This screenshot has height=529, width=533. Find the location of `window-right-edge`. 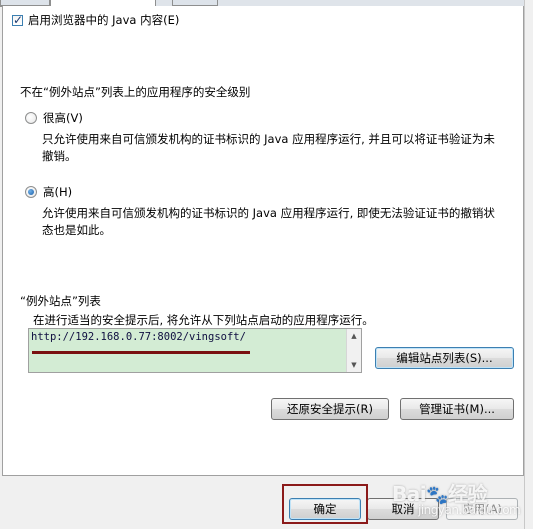

window-right-edge is located at coordinates (528, 264).